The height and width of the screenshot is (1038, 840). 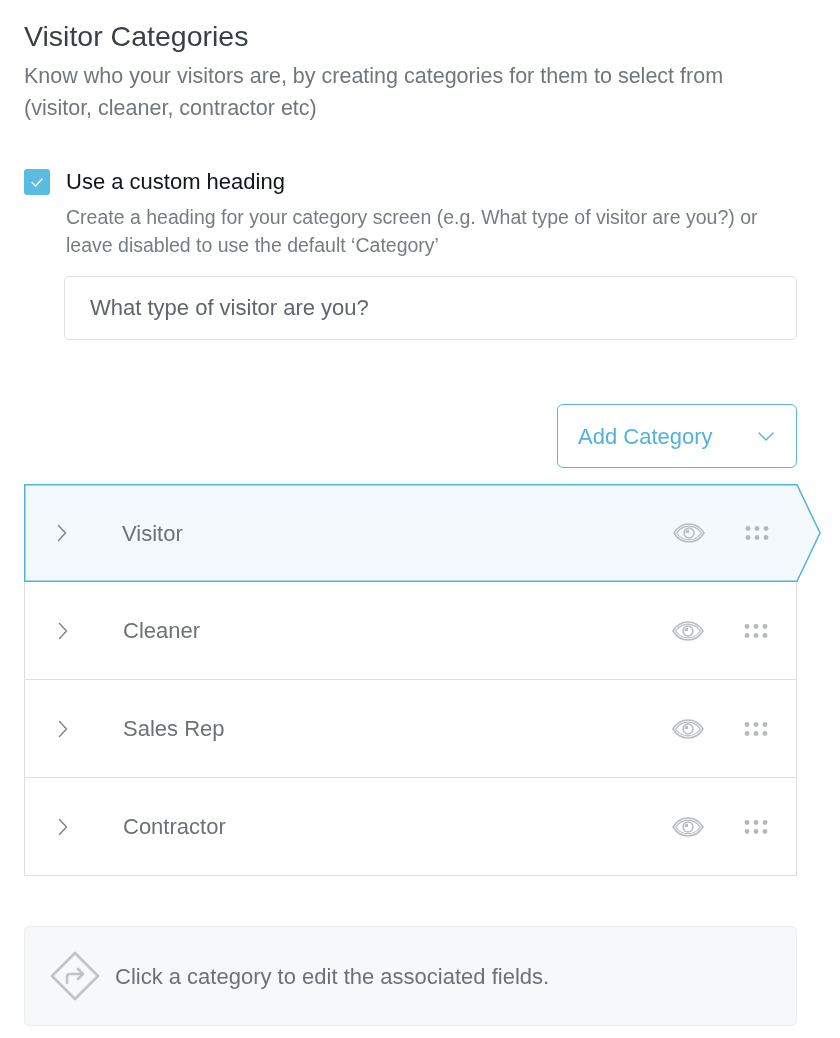 I want to click on page-description: Know who your visitors are, by creating categories for them to select from (visitor, cleaner, contractor etc), so click(x=374, y=92).